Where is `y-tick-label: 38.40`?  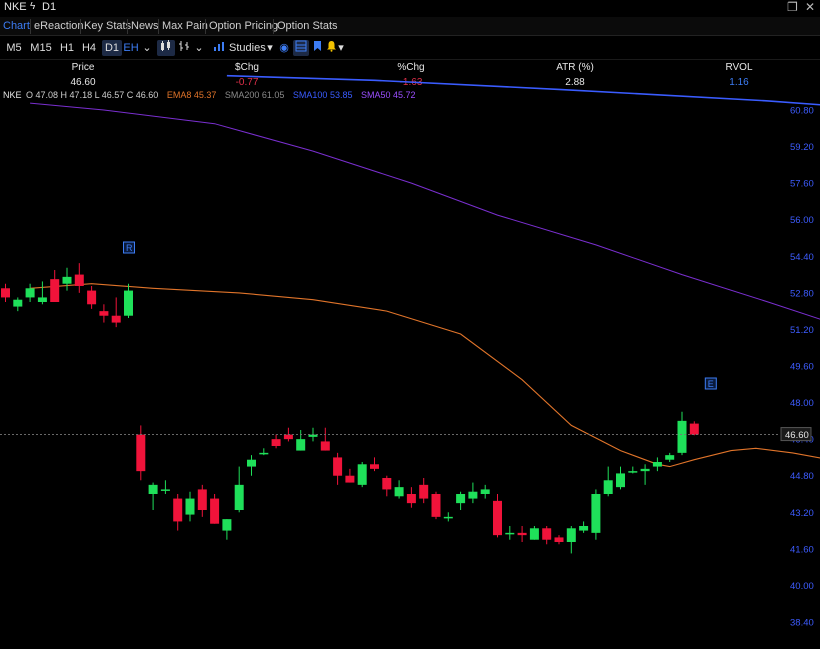 y-tick-label: 38.40 is located at coordinates (802, 623).